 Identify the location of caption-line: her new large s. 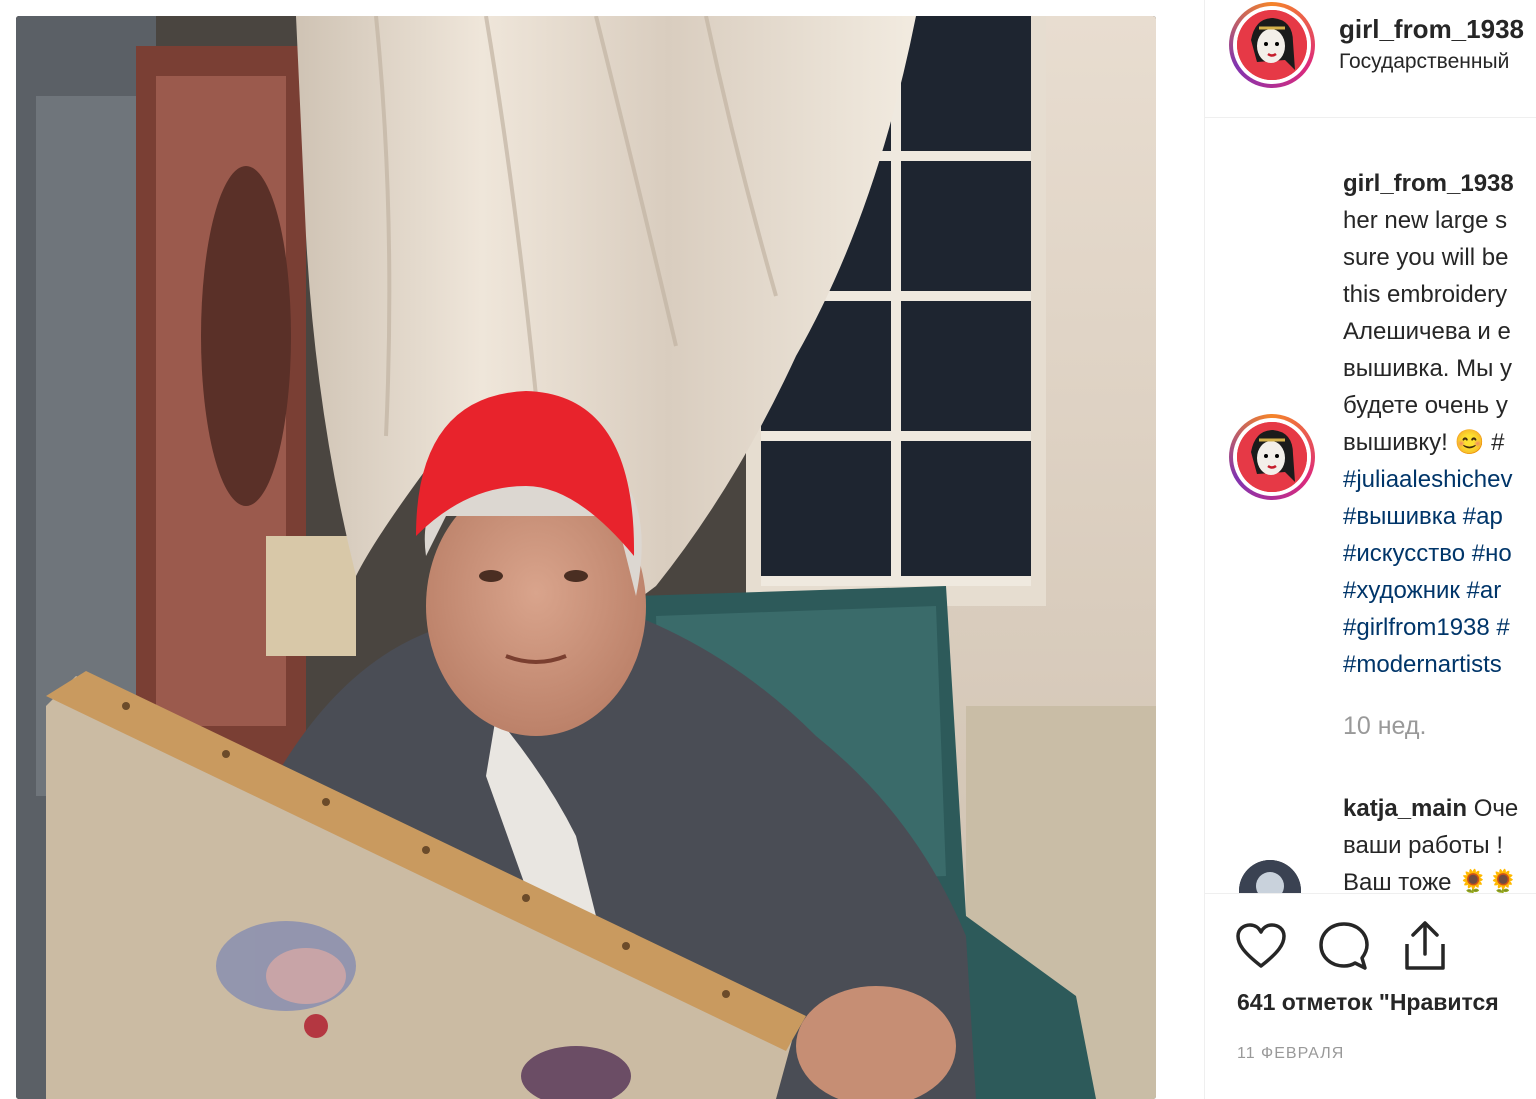
(1425, 220).